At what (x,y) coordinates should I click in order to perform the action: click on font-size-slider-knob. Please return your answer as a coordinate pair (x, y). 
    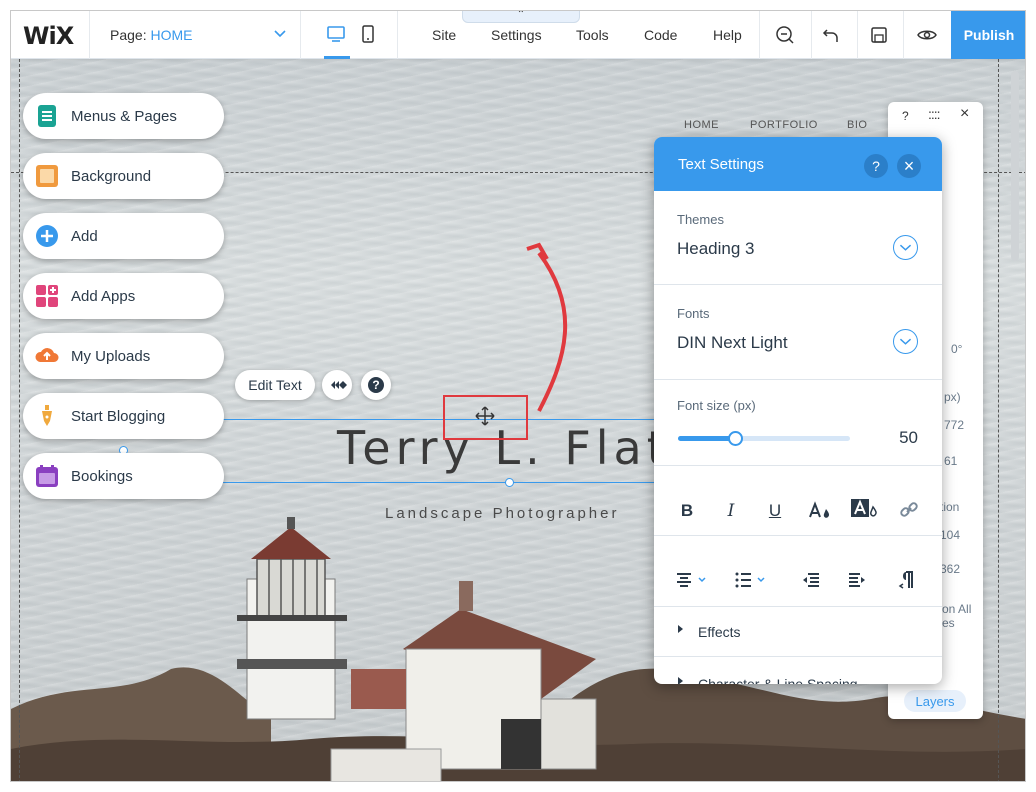
    Looking at the image, I should click on (735, 438).